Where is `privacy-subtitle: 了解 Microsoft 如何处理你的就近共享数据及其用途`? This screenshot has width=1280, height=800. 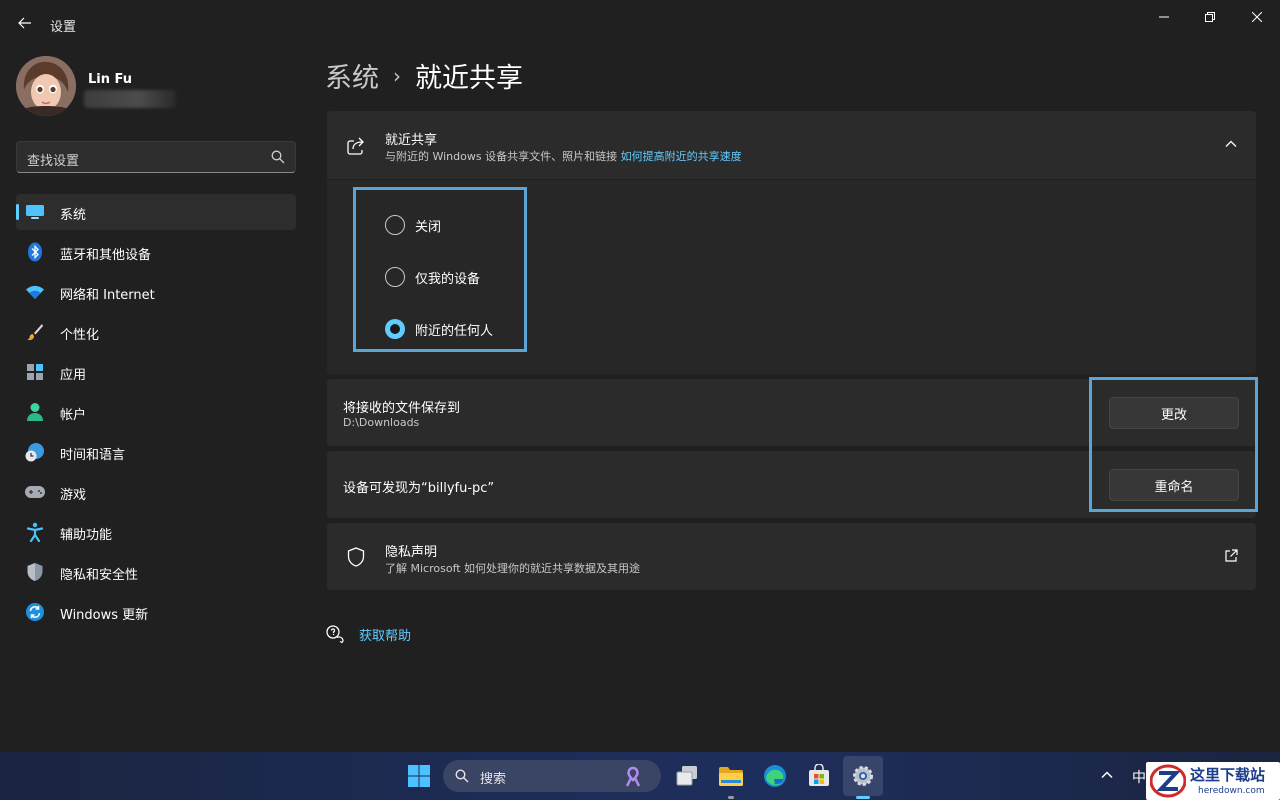 privacy-subtitle: 了解 Microsoft 如何处理你的就近共享数据及其用途 is located at coordinates (513, 568).